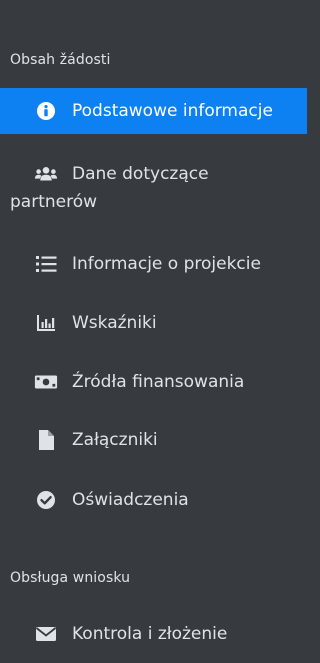 Image resolution: width=320 pixels, height=663 pixels. I want to click on envelope-icon, so click(46, 634).